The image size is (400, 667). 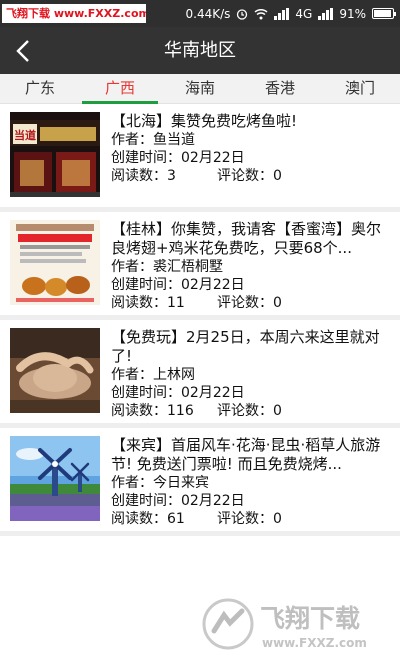 I want to click on item-reads: 116, so click(x=180, y=411).